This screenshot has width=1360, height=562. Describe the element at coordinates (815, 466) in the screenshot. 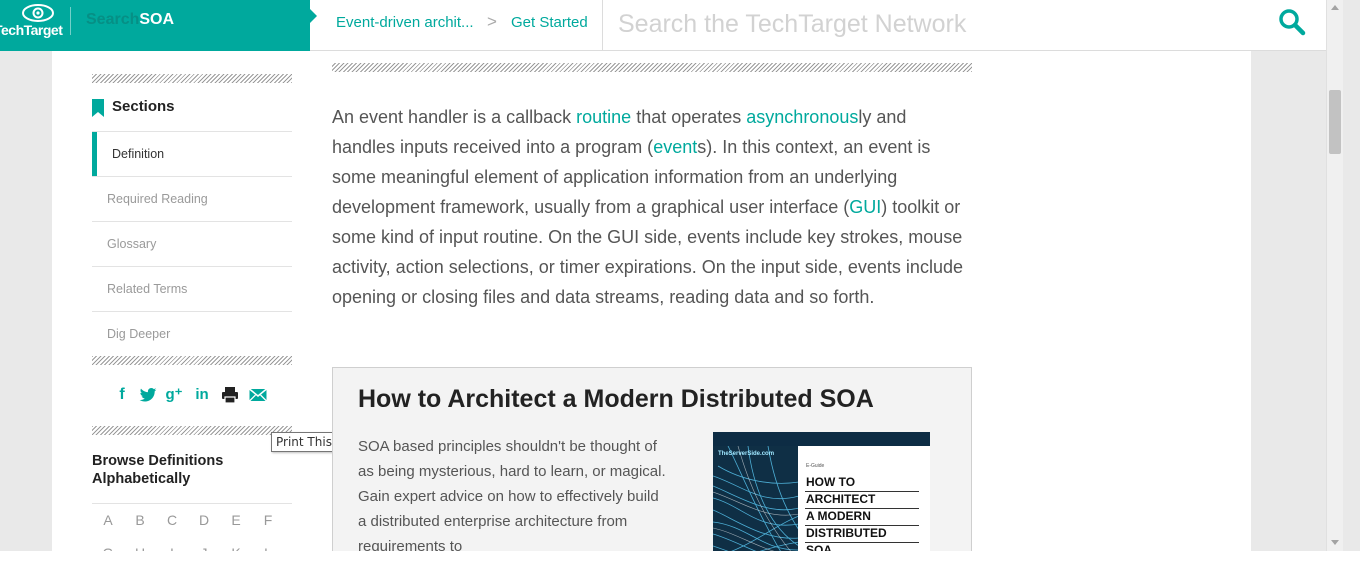

I see `cover-guide-label: E-Guide` at that location.